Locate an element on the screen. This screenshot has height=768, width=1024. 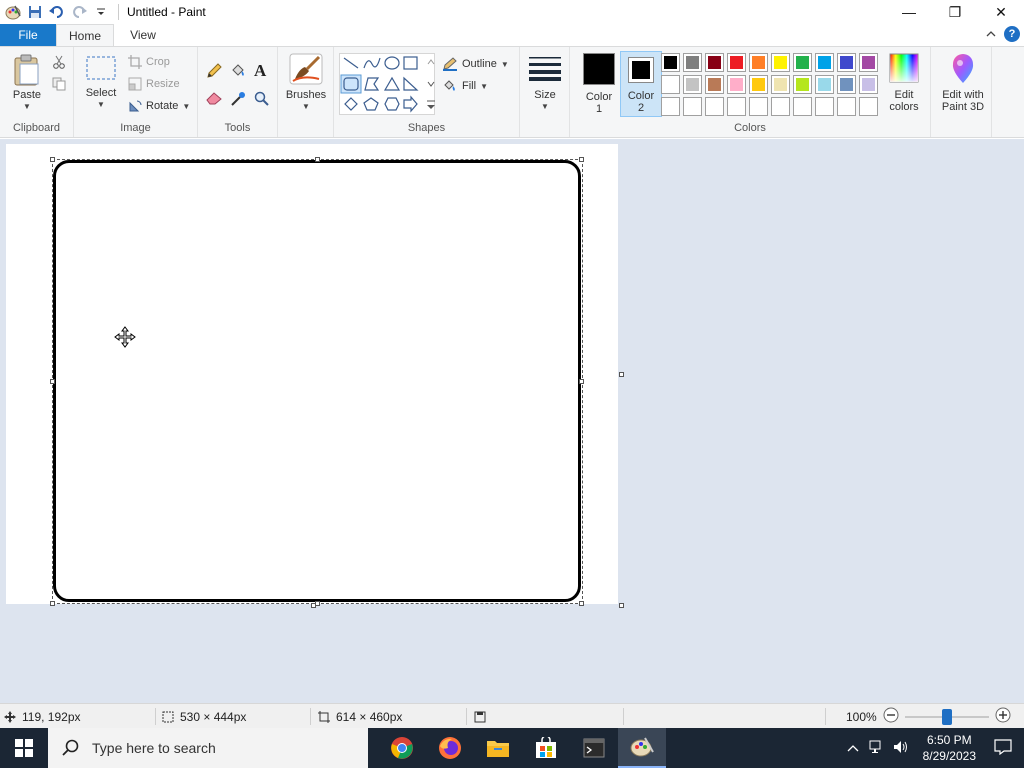
paste-dropdown-icon: ▼ is located at coordinates (27, 107).